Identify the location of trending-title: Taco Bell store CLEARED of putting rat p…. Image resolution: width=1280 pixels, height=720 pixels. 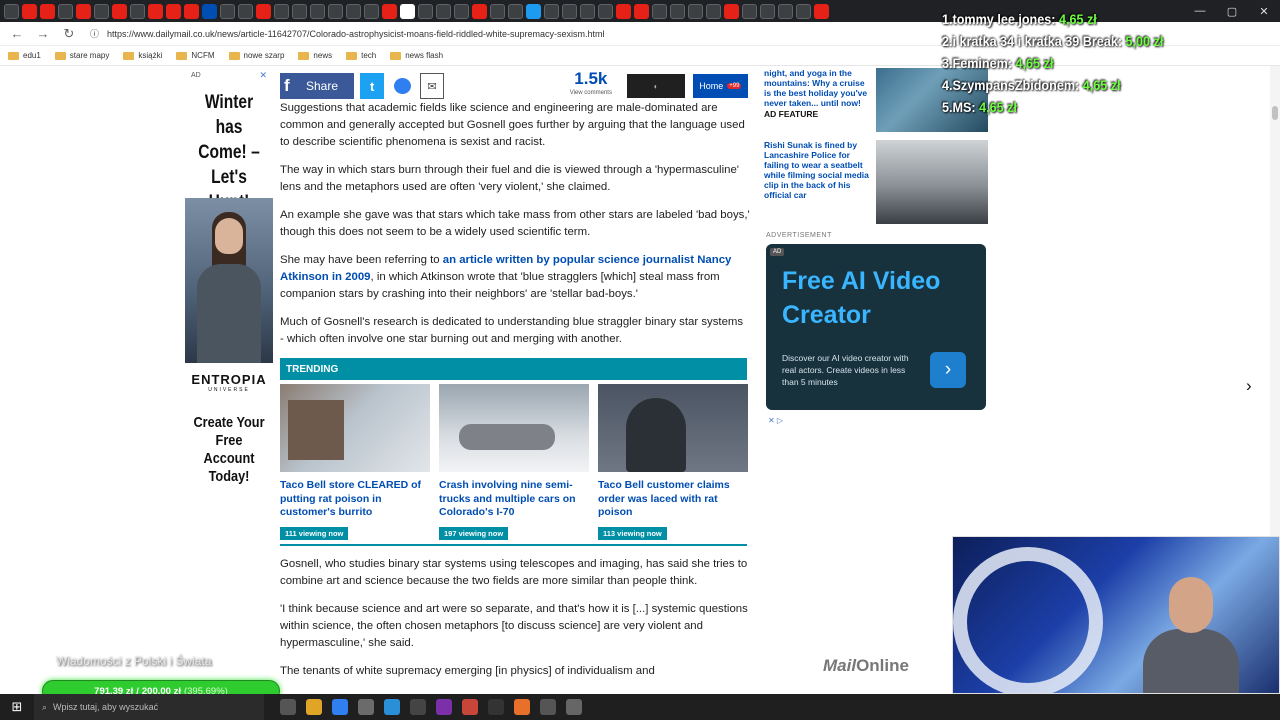
(355, 500).